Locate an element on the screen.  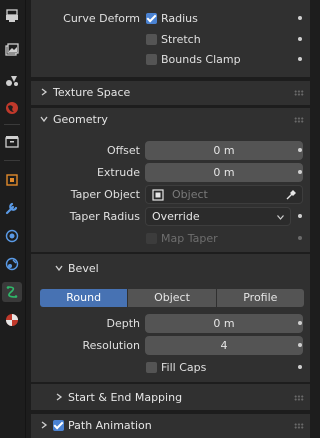
curve-deform-row: Curve Deform Radius is located at coordinates (170, 19).